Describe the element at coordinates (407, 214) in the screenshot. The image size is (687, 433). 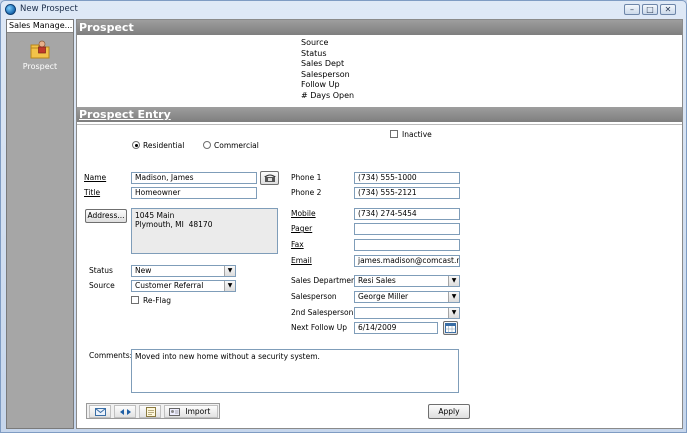
I see `mobile-field: (734) 274-5454` at that location.